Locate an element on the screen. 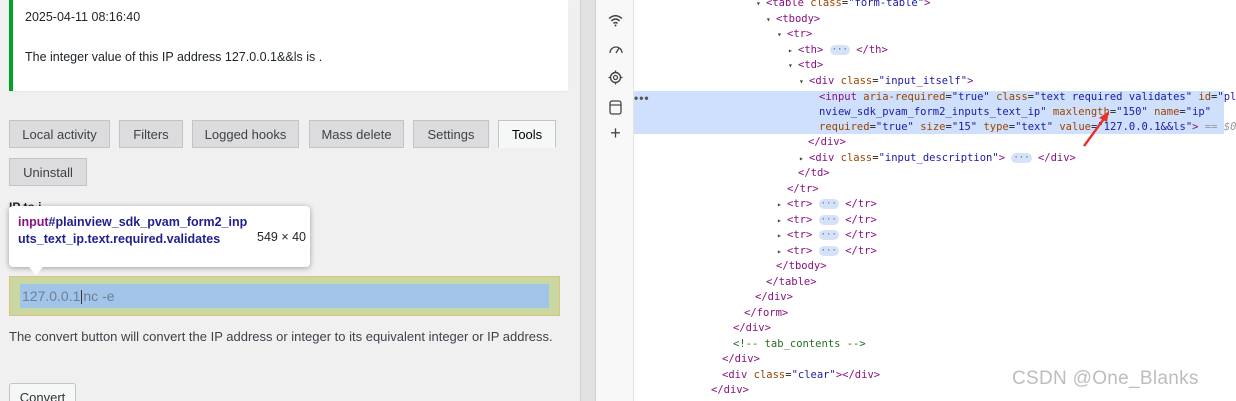  dom-line-table-close: </table> is located at coordinates (791, 283).